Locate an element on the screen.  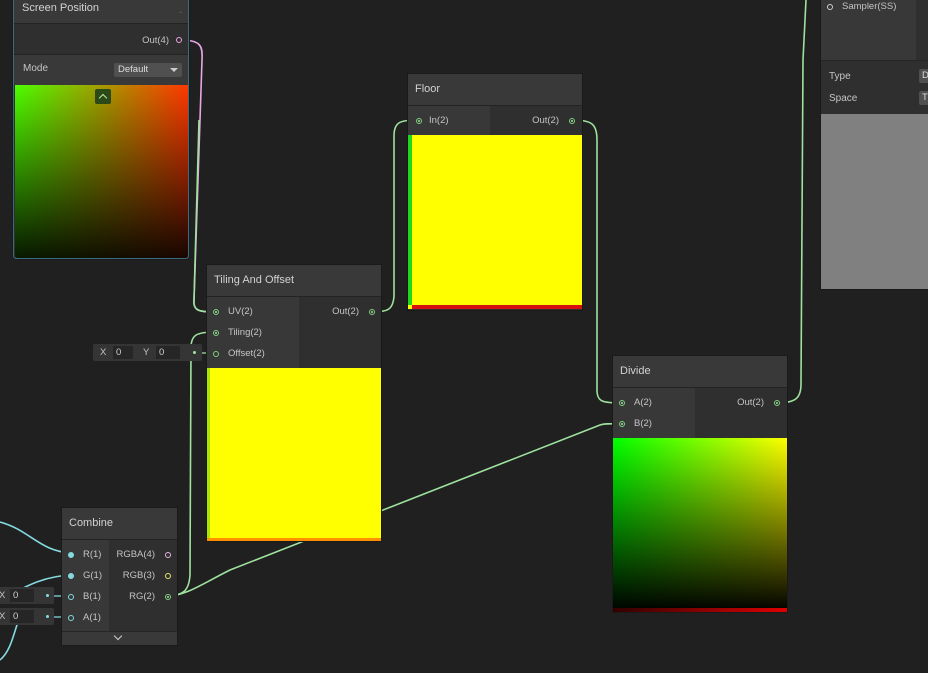
mode-dropdown: Default is located at coordinates (148, 70).